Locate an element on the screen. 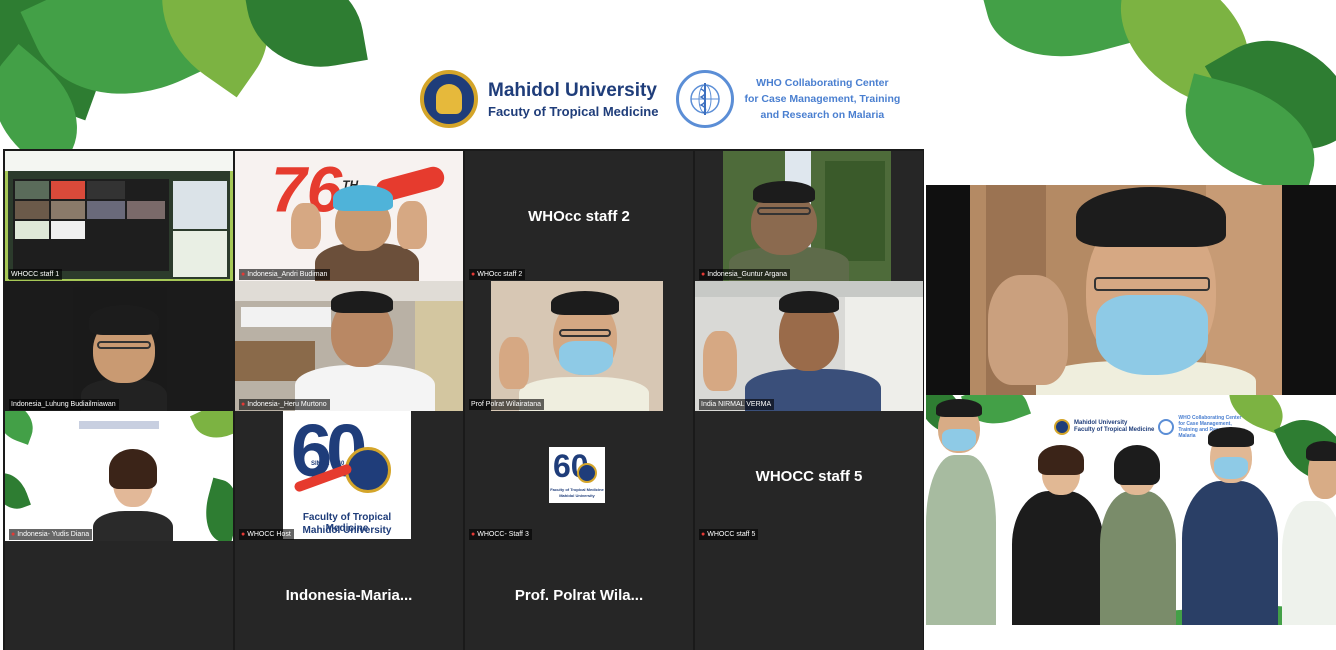 The width and height of the screenshot is (1336, 650). participant-name-label: WHOCC staff 1 is located at coordinates (36, 274).